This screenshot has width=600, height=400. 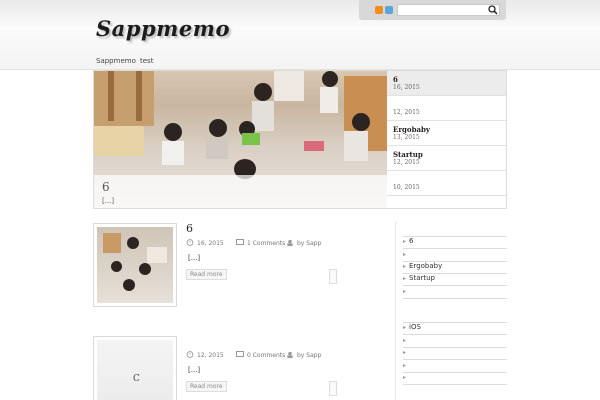 What do you see at coordinates (106, 187) in the screenshot?
I see `slide-caption-title: 6` at bounding box center [106, 187].